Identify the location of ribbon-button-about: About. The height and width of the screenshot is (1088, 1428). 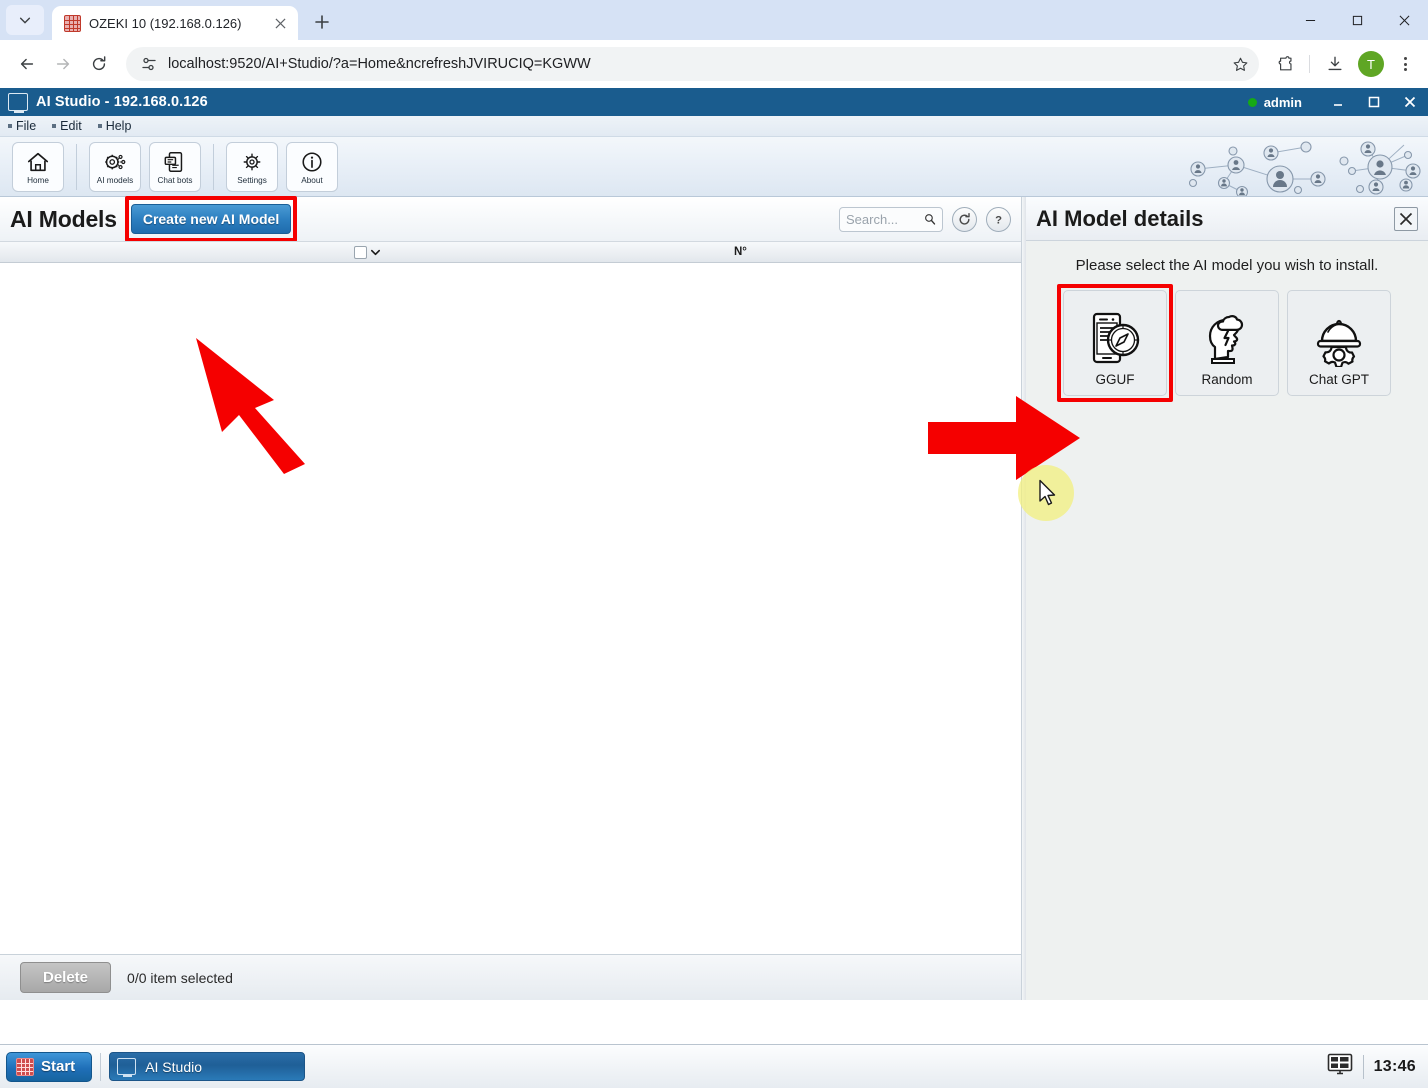
(312, 166).